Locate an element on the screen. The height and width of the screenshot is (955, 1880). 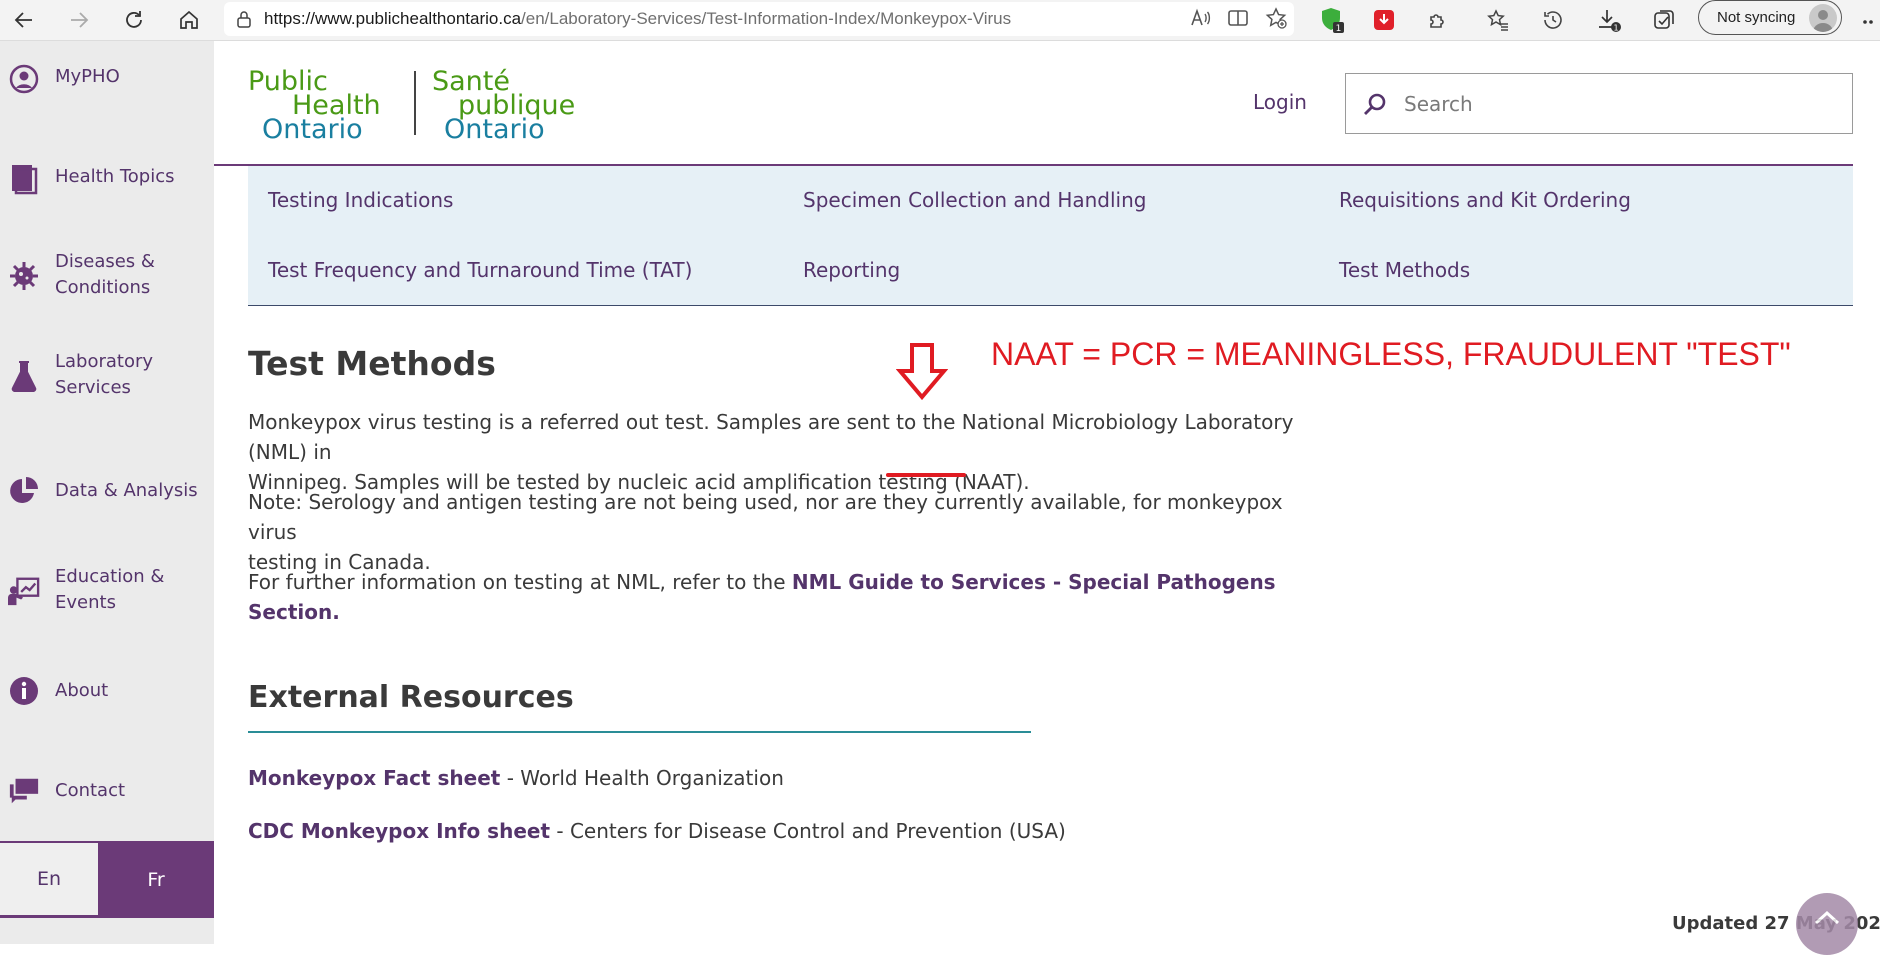
resource-source: - World Health Organization is located at coordinates (642, 778).